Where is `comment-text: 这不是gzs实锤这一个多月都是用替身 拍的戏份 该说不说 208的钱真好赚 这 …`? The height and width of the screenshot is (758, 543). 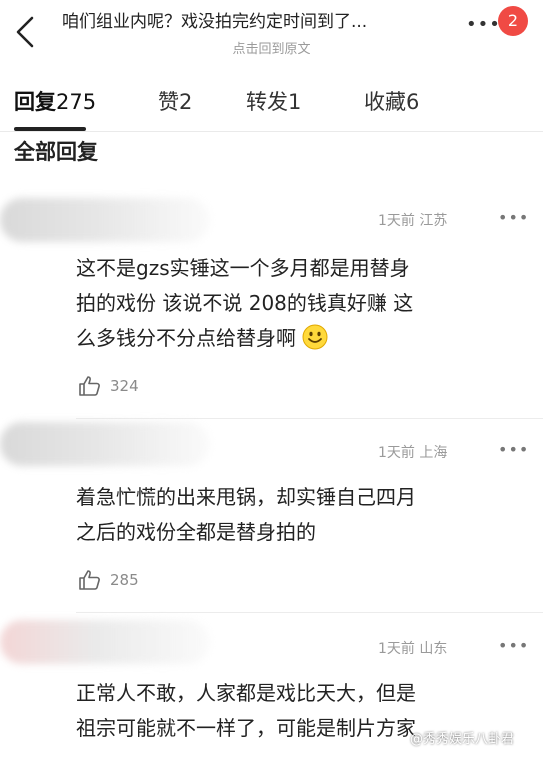 comment-text: 这不是gzs实锤这一个多月都是用替身 拍的戏份 该说不说 208的钱真好赚 这 … is located at coordinates (301, 303).